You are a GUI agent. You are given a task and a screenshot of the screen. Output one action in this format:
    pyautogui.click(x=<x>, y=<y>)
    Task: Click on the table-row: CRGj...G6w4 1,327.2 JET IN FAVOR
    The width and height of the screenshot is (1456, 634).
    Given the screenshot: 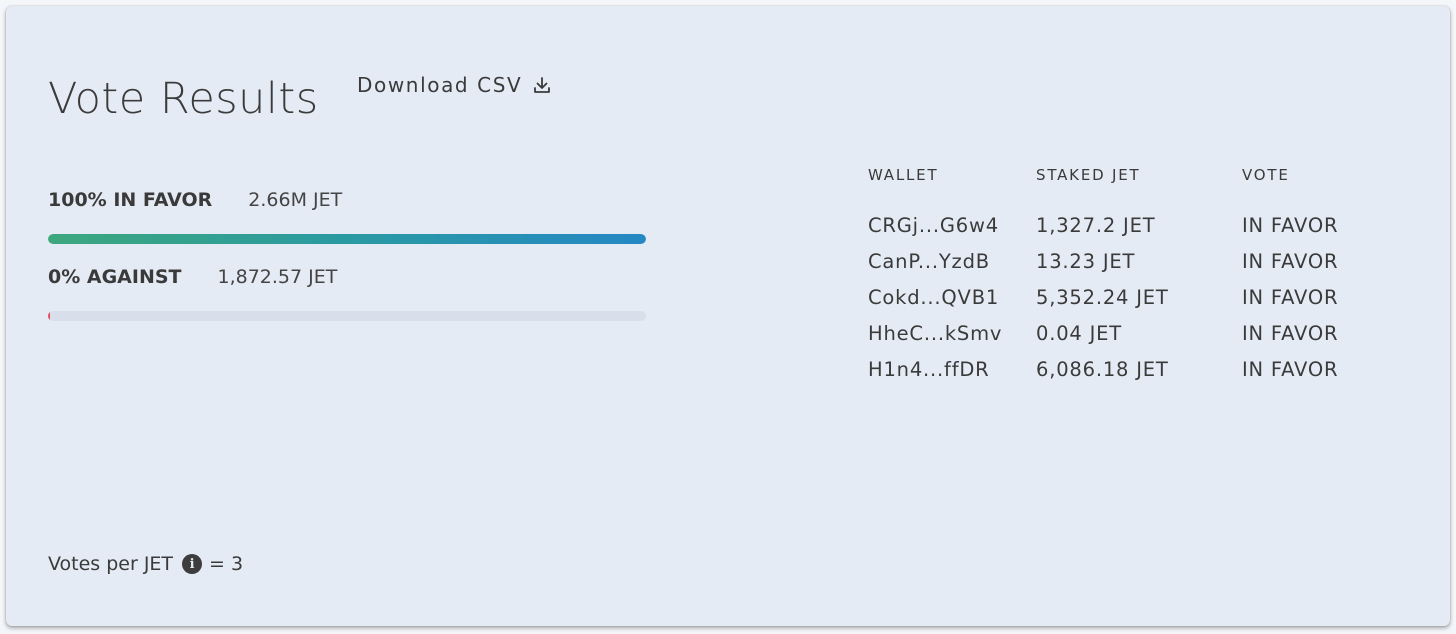 What is the action you would take?
    pyautogui.click(x=1135, y=226)
    